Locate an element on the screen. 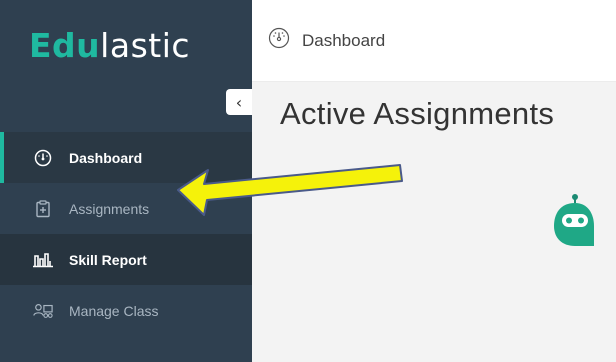  sidebar-item-label: Skill Report is located at coordinates (108, 259).